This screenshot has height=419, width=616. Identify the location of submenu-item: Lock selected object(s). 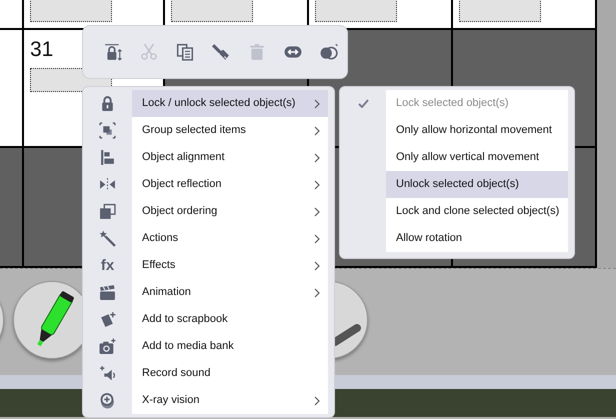
(477, 103).